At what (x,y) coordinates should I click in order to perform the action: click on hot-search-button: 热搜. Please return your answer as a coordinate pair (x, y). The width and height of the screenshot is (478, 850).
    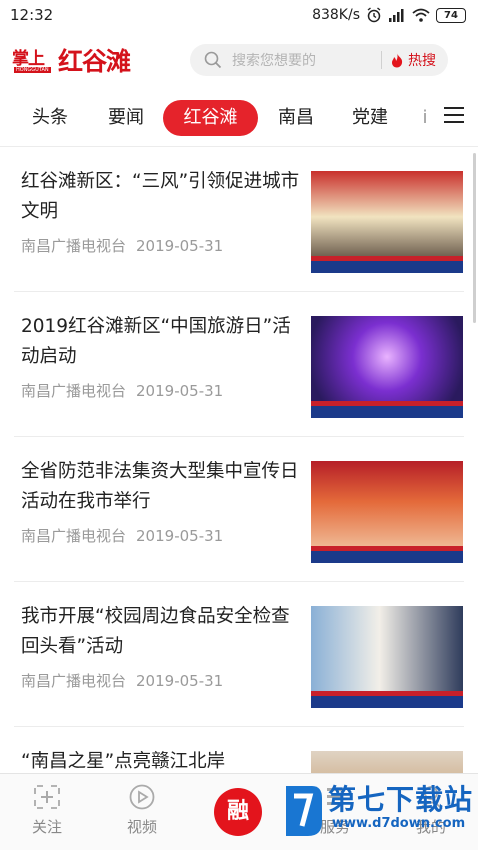
    Looking at the image, I should click on (415, 60).